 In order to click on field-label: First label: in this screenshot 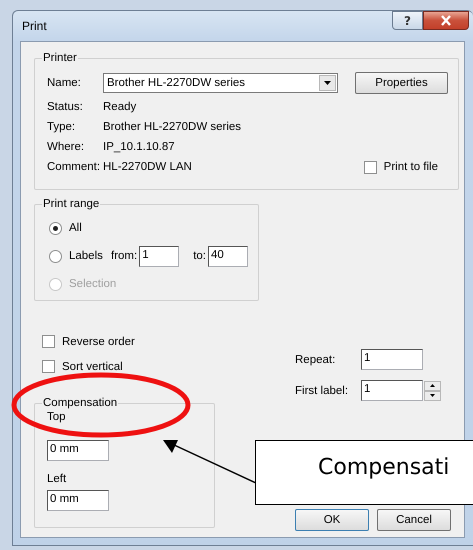, I will do `click(322, 390)`.